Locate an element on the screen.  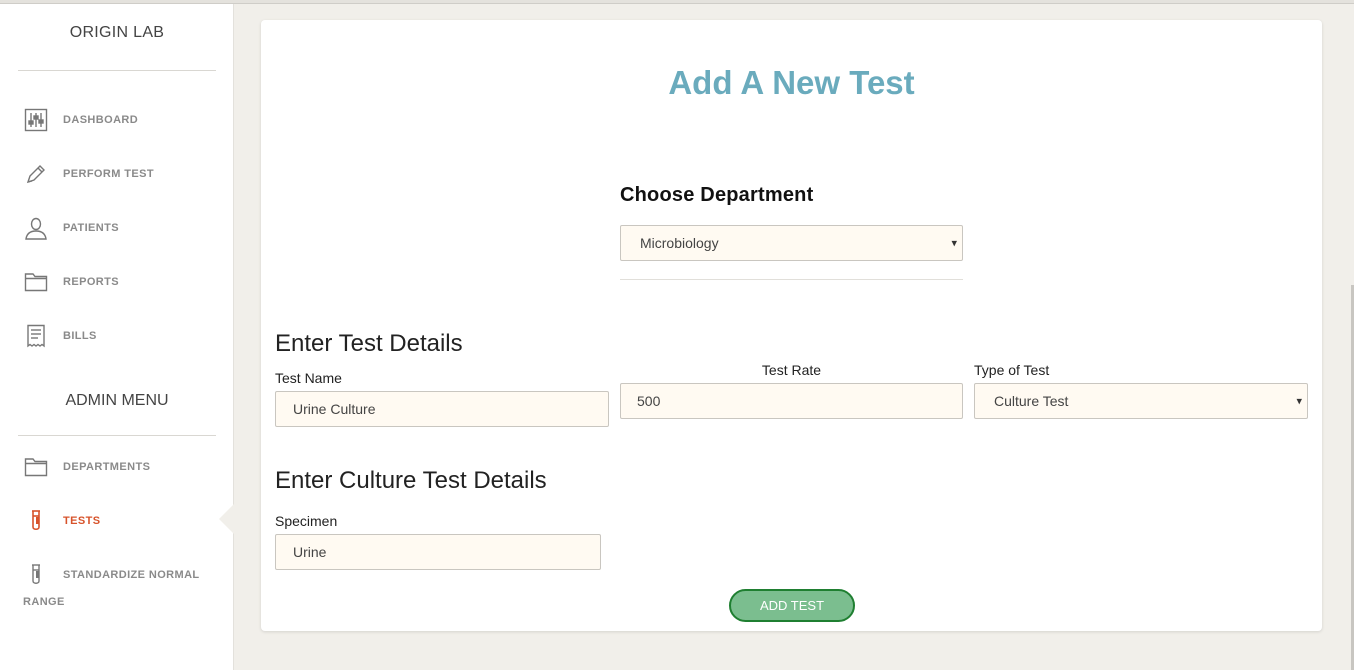
sidebar-item-label: TESTS is located at coordinates (82, 521).